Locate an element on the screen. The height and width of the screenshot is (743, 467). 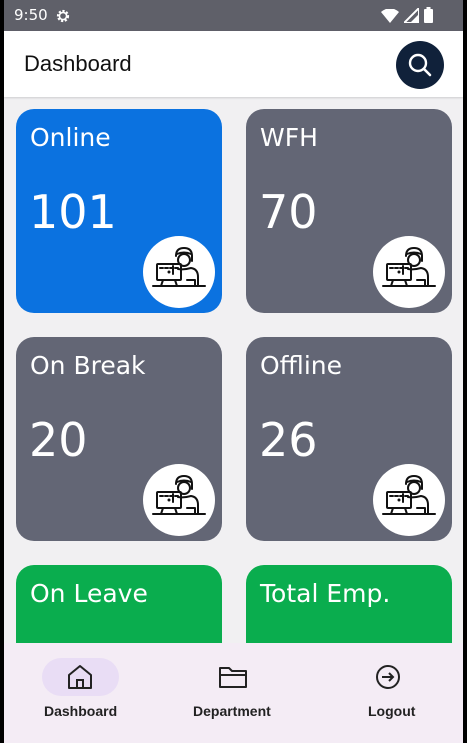
stat-card-on-break: On Break 20 is located at coordinates (119, 439).